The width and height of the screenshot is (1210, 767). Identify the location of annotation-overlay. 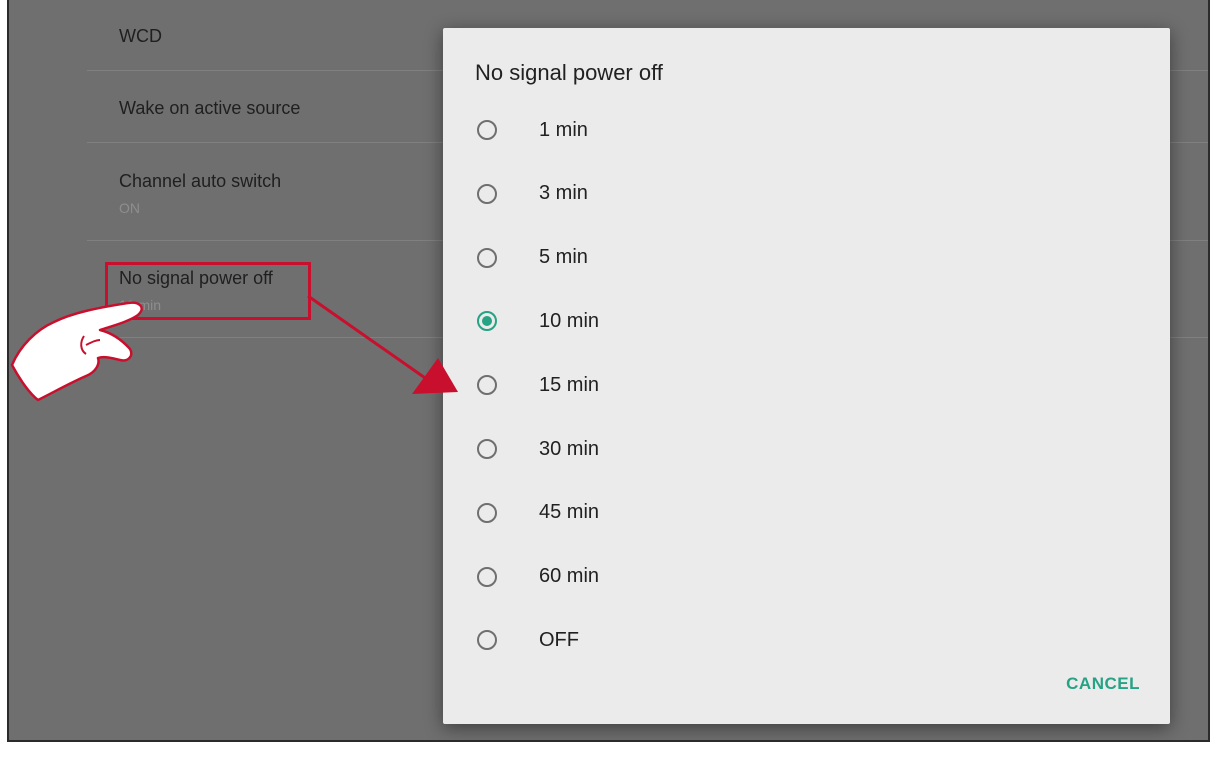
(234, 348).